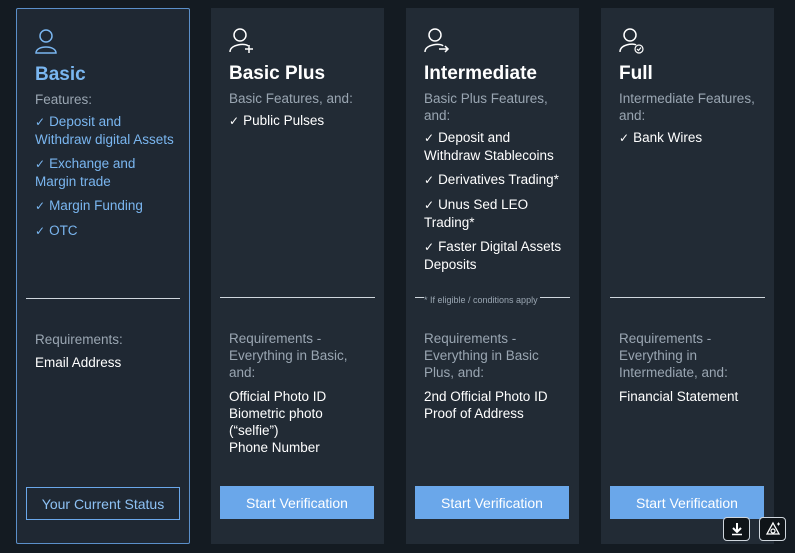 This screenshot has width=795, height=553. What do you see at coordinates (277, 73) in the screenshot?
I see `tier-title: Basic Plus` at bounding box center [277, 73].